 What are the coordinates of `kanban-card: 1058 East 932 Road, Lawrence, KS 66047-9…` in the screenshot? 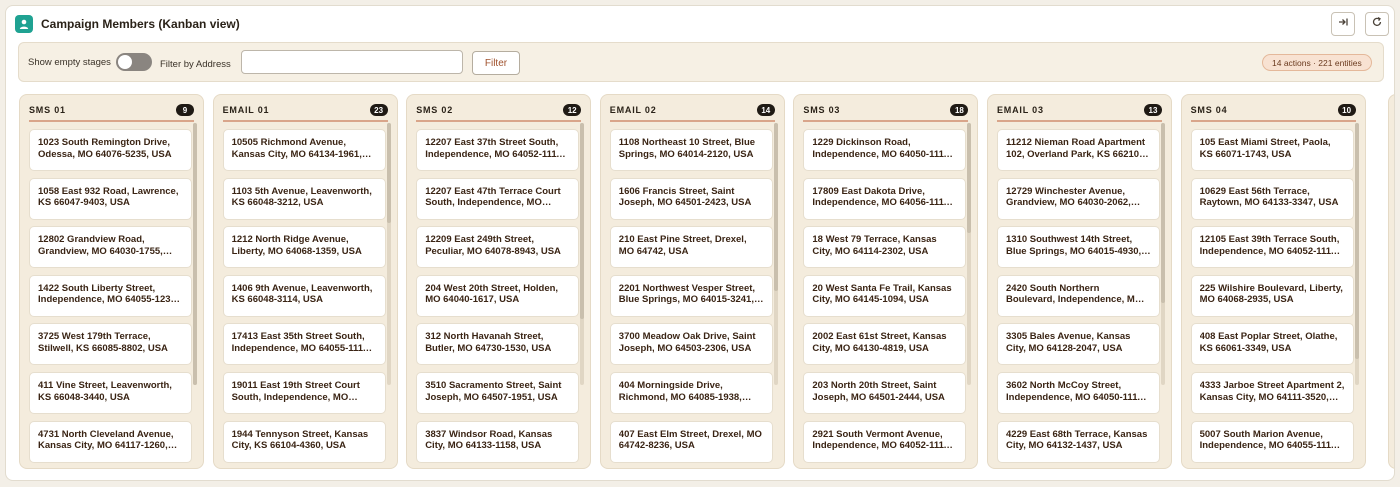 It's located at (110, 198).